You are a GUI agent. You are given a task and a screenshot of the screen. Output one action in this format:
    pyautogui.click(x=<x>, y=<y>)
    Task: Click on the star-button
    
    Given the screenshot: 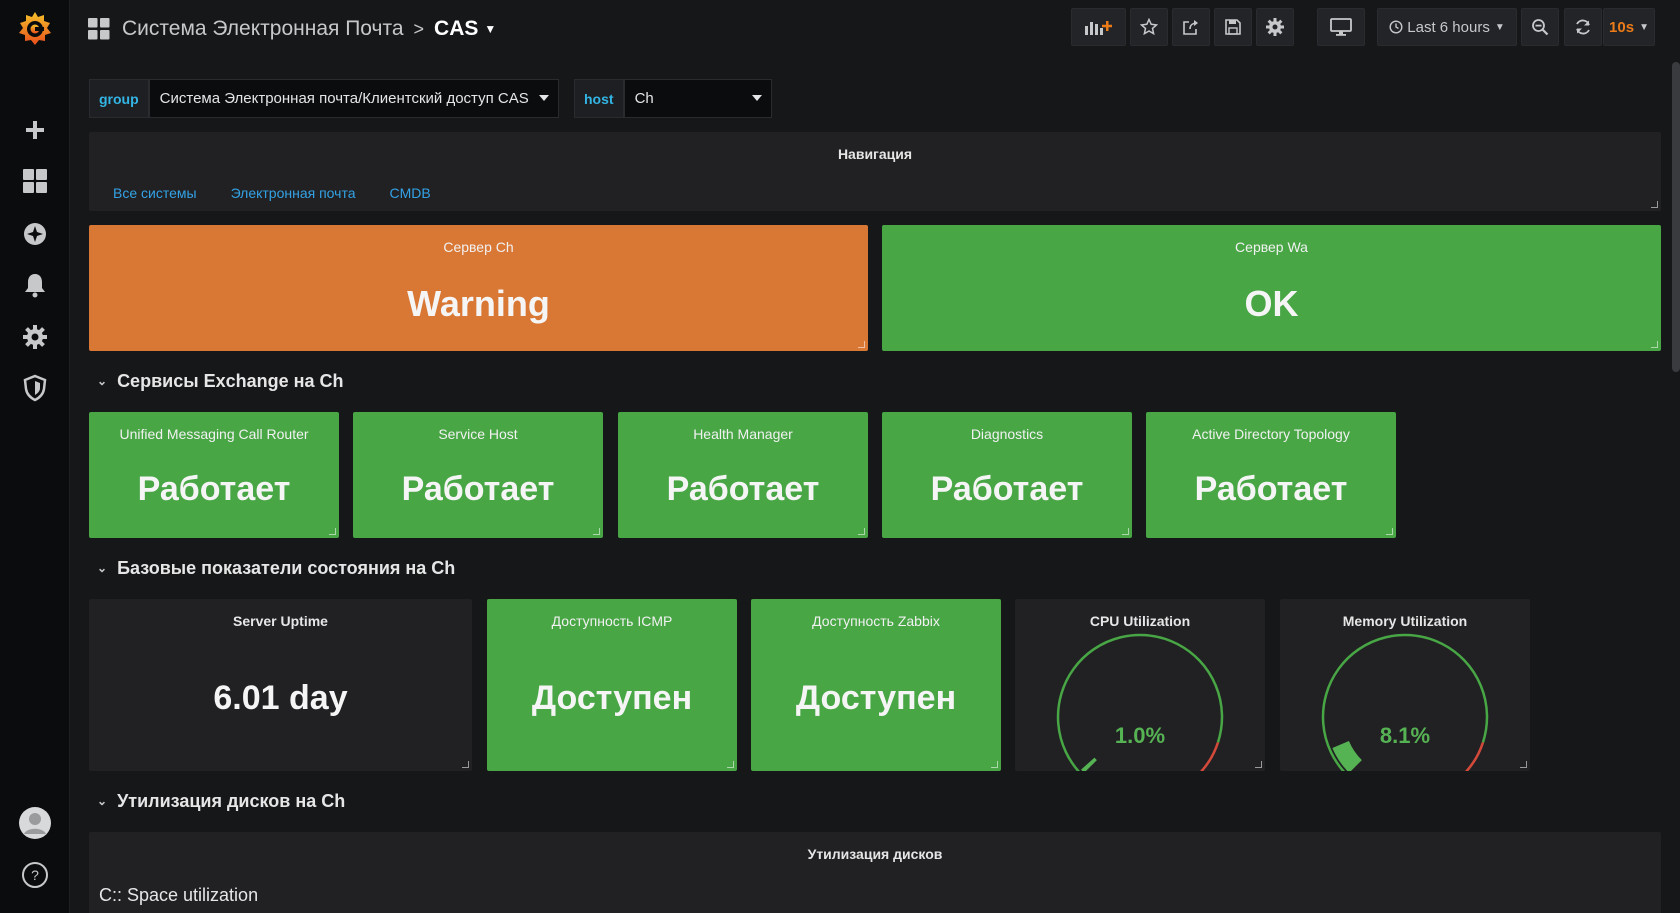 What is the action you would take?
    pyautogui.click(x=1149, y=27)
    